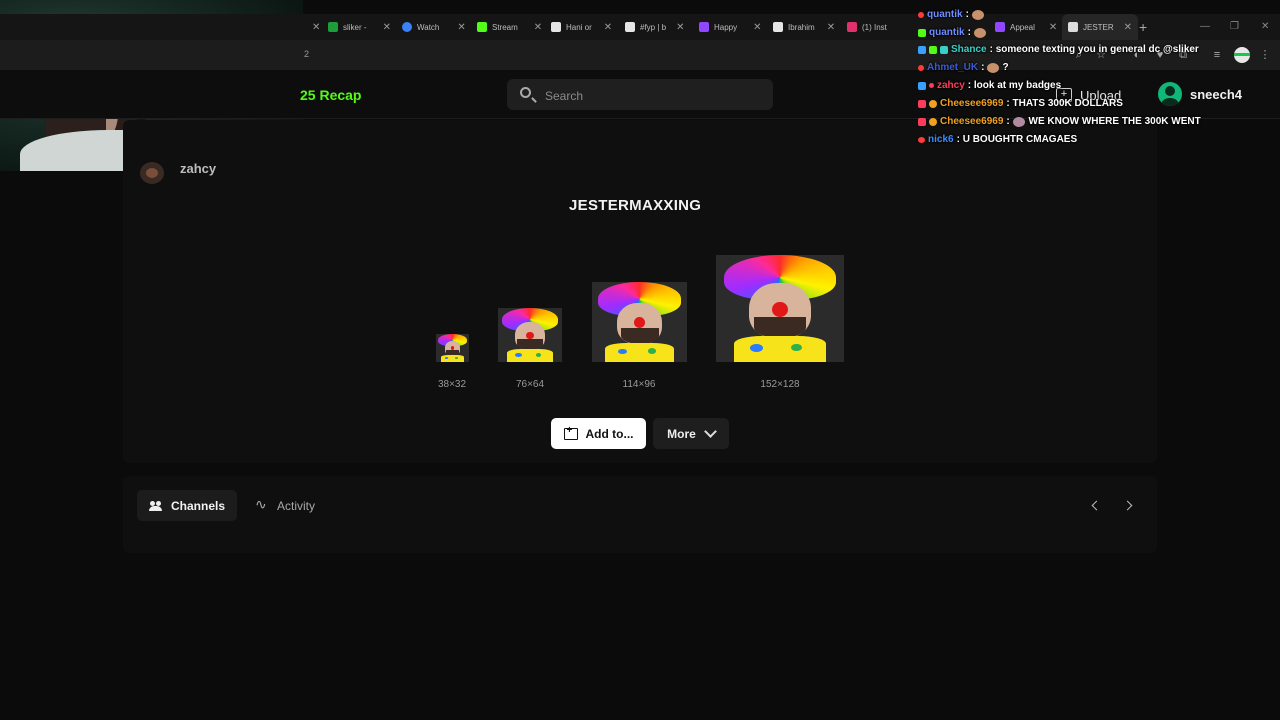 Image resolution: width=1280 pixels, height=720 pixels. Describe the element at coordinates (530, 384) in the screenshot. I see `size-label: 76×64` at that location.